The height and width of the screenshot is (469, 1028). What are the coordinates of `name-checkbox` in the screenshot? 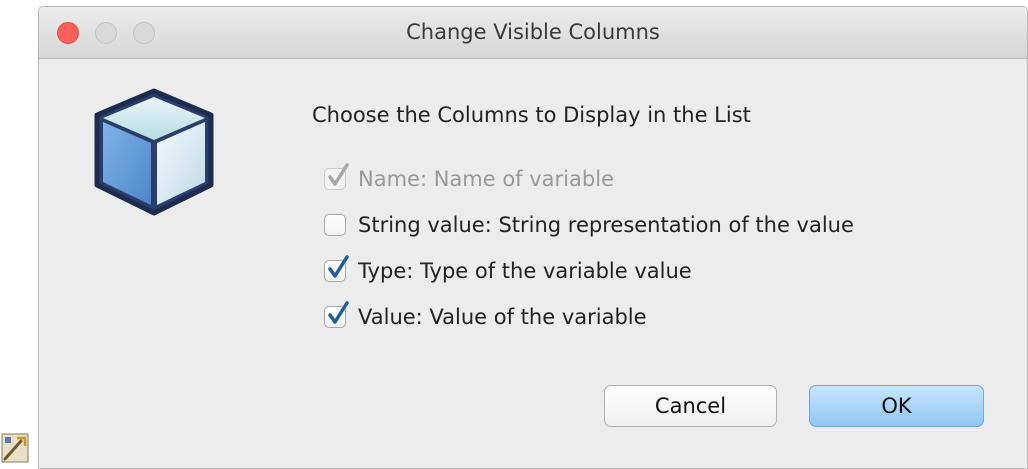 It's located at (336, 176).